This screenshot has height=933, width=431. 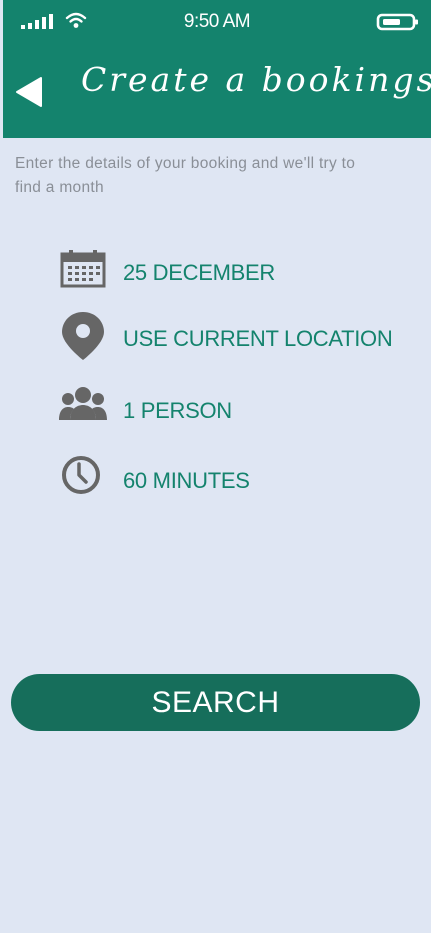 What do you see at coordinates (81, 475) in the screenshot?
I see `clock-icon` at bounding box center [81, 475].